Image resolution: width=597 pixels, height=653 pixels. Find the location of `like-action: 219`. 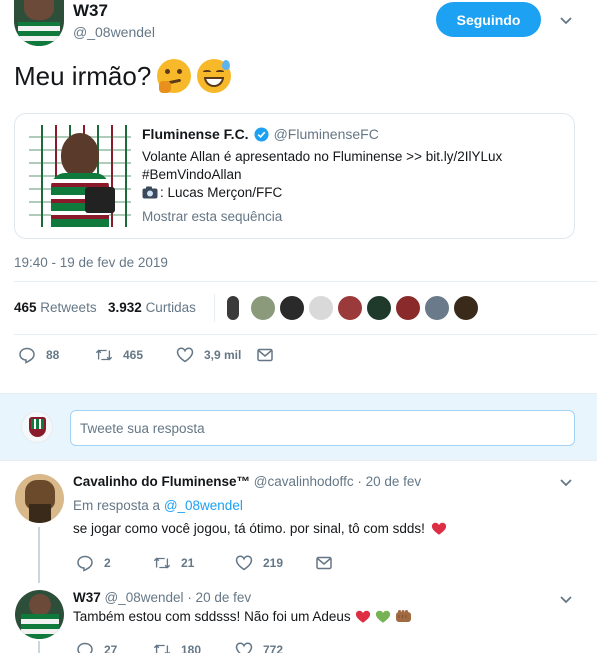

like-action: 219 is located at coordinates (259, 563).